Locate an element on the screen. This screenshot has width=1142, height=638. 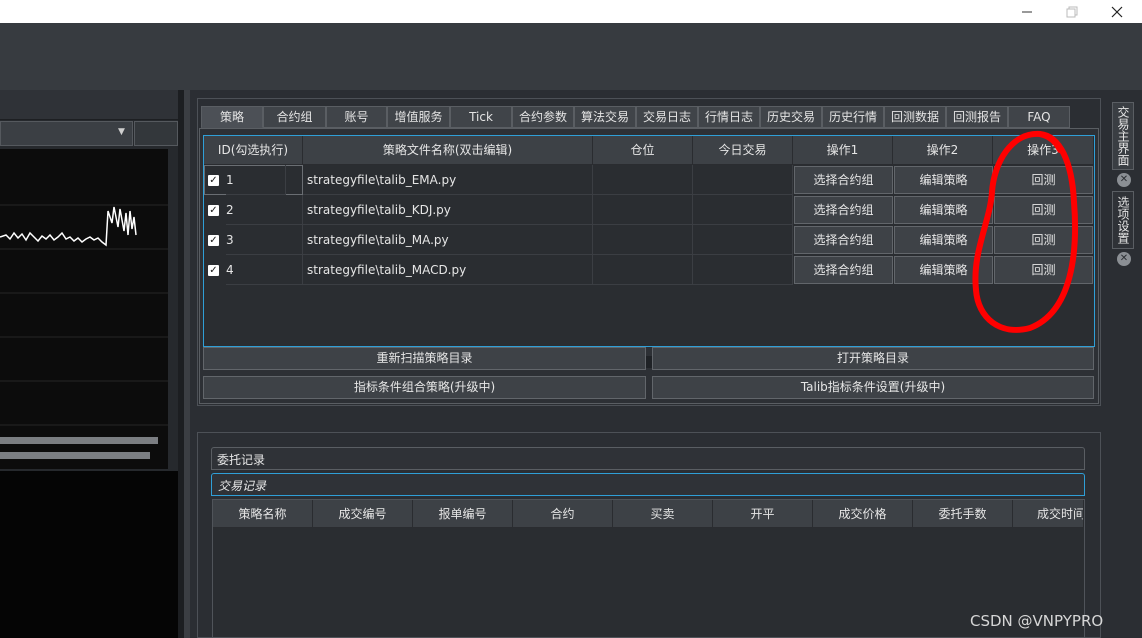
row-id: 3 is located at coordinates (264, 240).